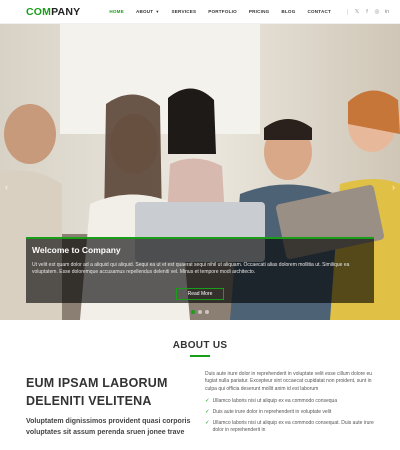  I want to click on about-headline: EUM IPSAM LABORUM DELENITI VELITENA, so click(97, 392).